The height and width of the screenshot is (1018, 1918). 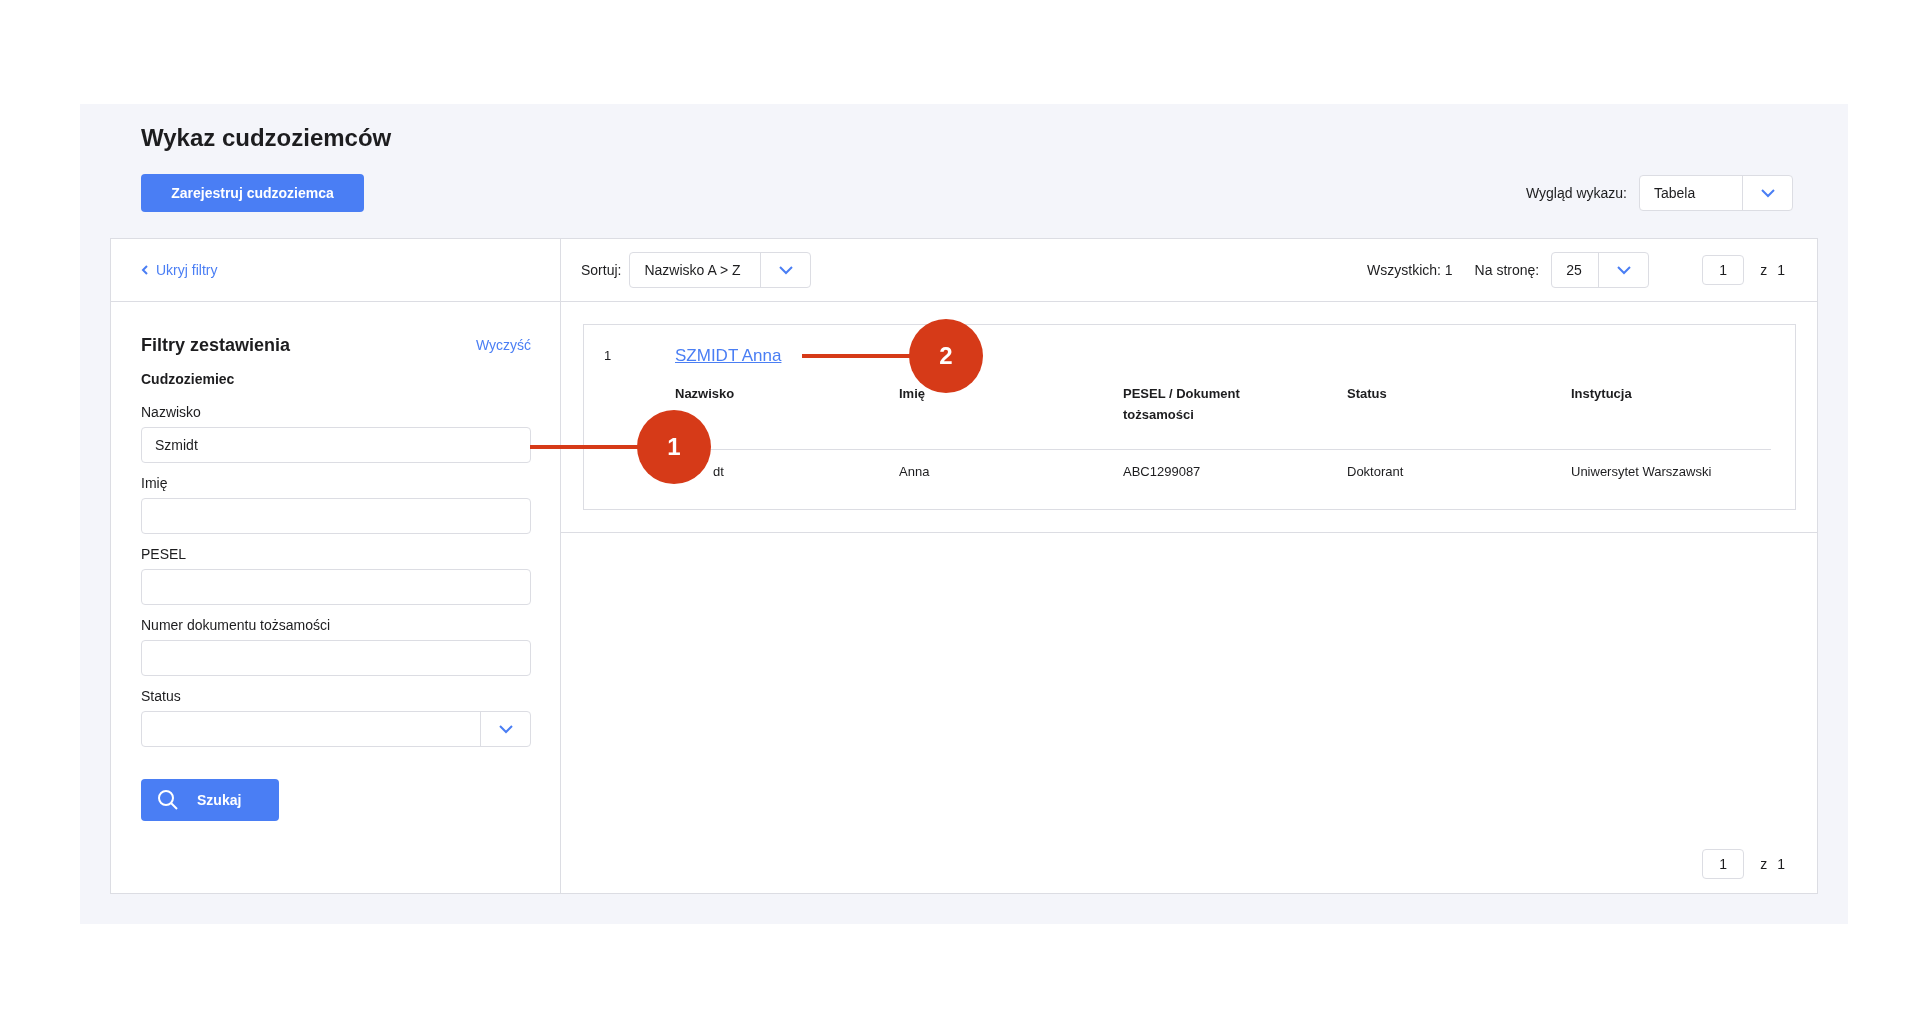 I want to click on search-icon, so click(x=168, y=800).